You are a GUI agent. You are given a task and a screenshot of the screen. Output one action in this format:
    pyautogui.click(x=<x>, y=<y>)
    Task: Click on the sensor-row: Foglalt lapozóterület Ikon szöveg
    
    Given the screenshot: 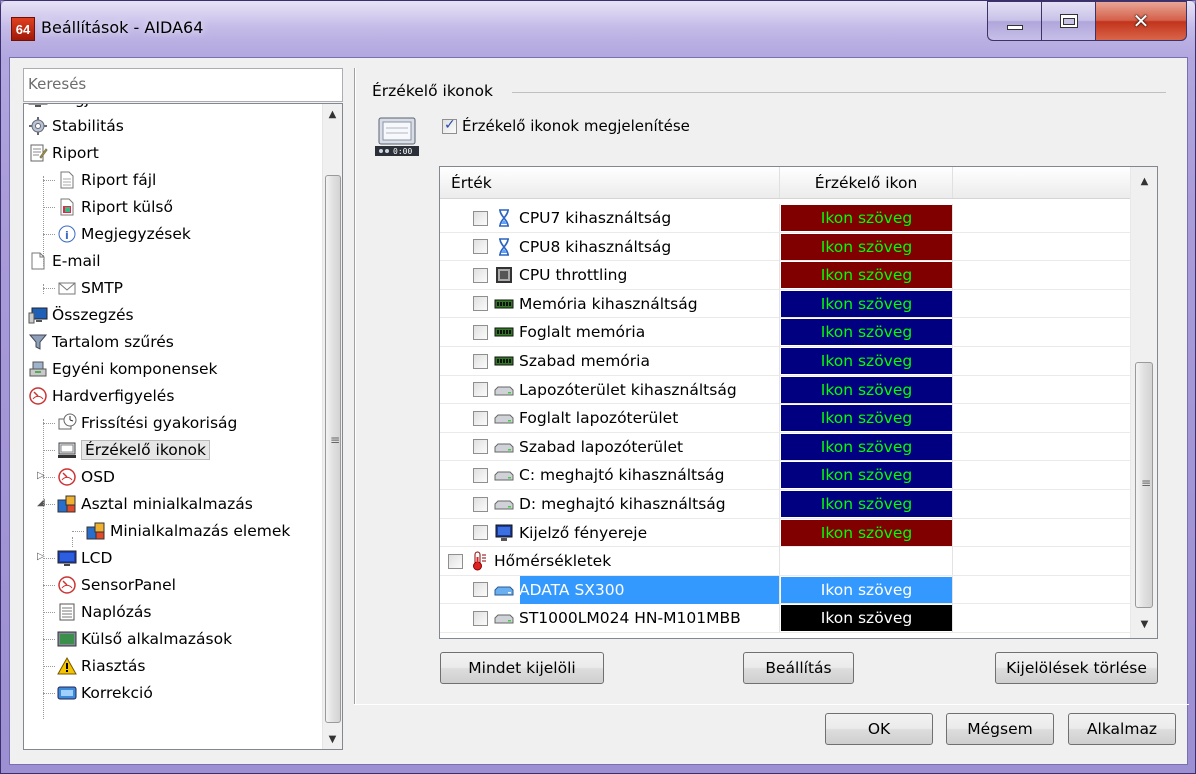 What is the action you would take?
    pyautogui.click(x=785, y=418)
    